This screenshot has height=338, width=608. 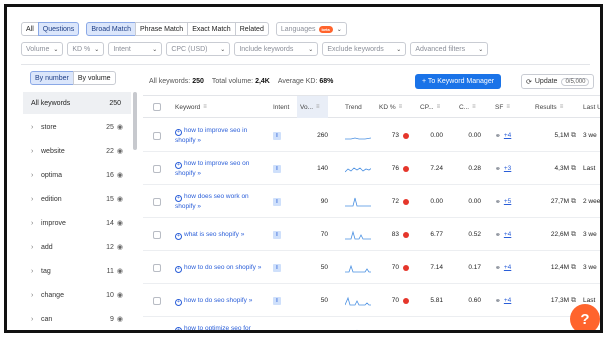 I want to click on sidebar-item-add: › add 12 ◉, so click(x=77, y=247).